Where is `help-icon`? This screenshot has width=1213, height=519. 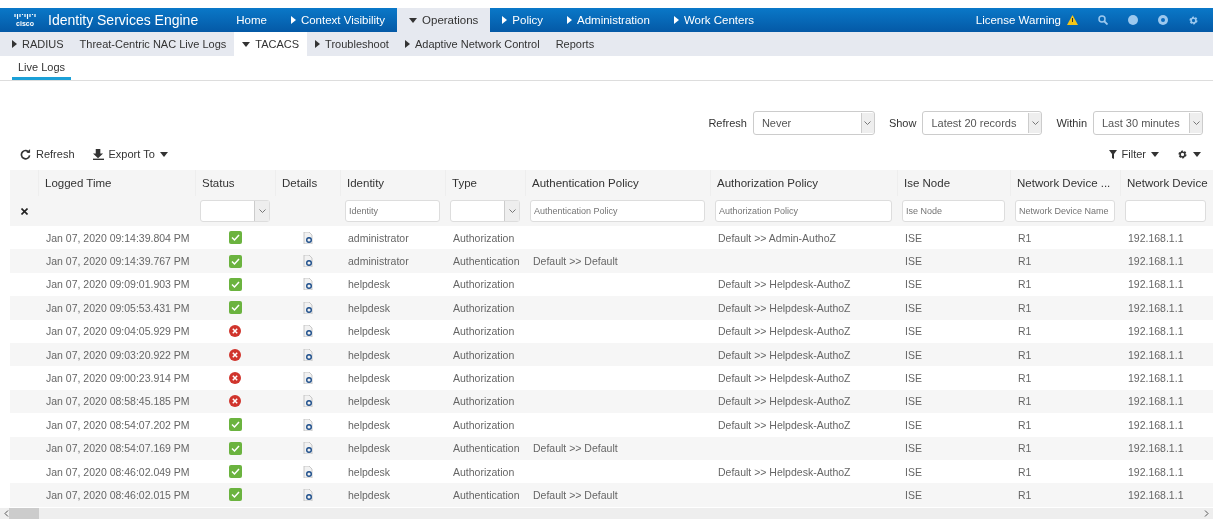 help-icon is located at coordinates (1133, 20).